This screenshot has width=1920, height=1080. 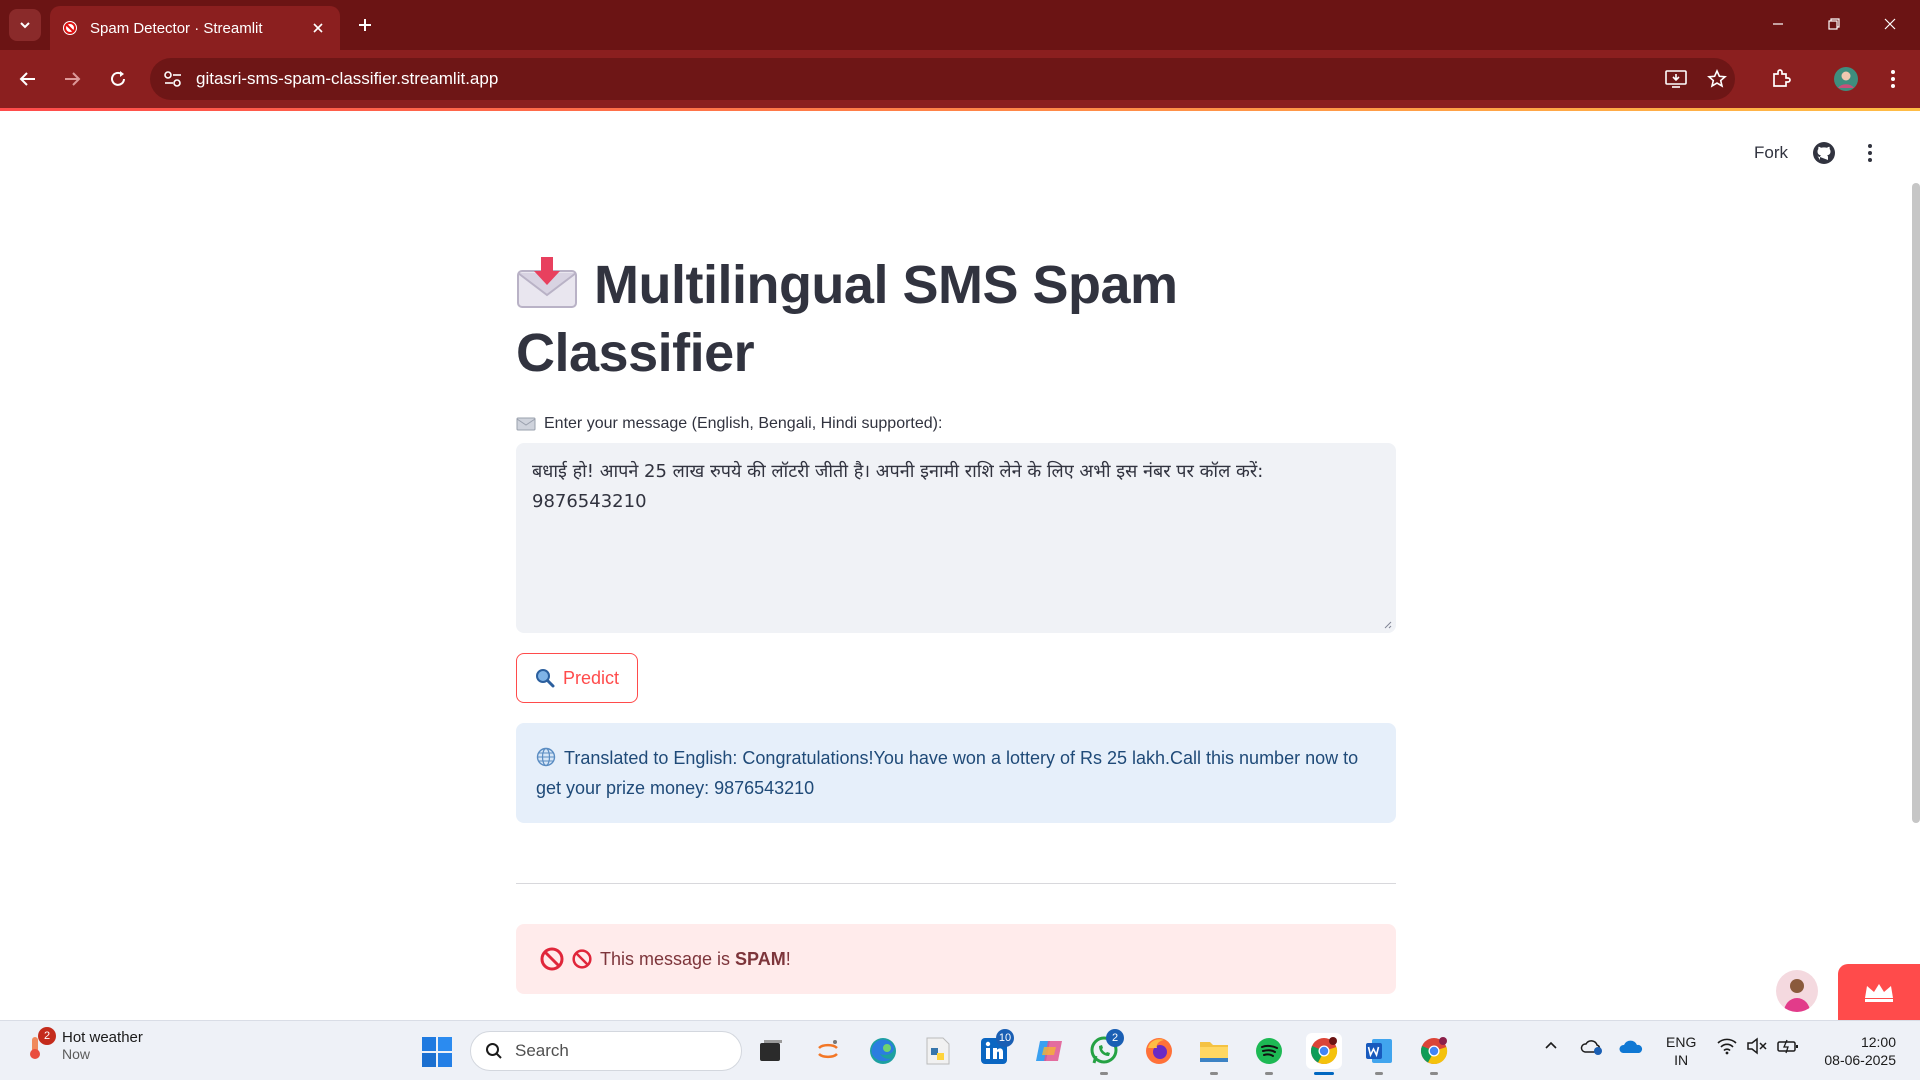 I want to click on taskbar-app-whatsapp: 2, so click(x=1105, y=1052).